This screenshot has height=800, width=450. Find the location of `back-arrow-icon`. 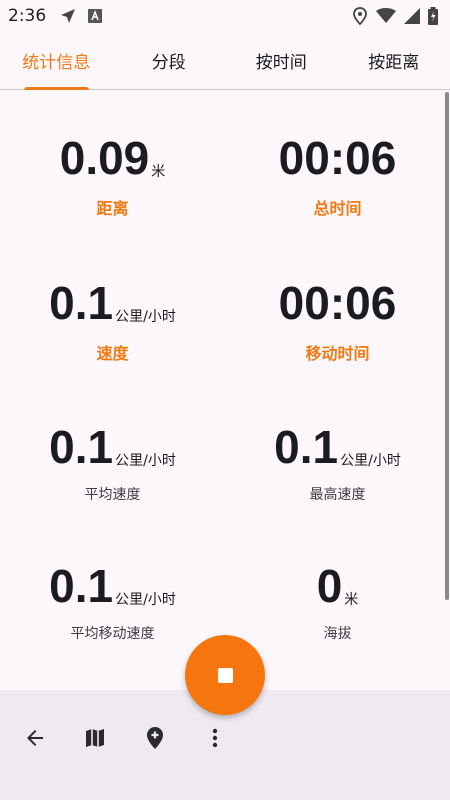

back-arrow-icon is located at coordinates (35, 740).